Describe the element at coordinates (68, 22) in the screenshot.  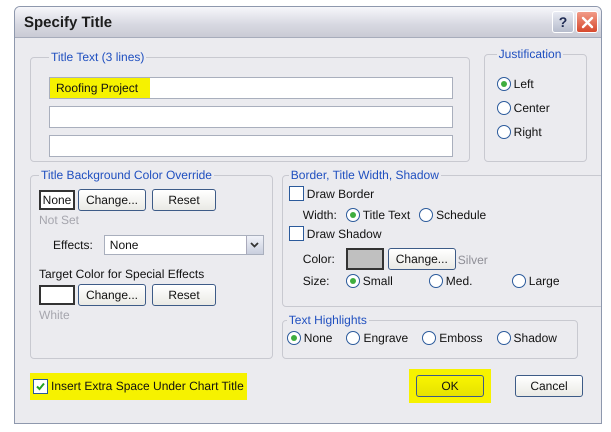
I see `window-title: Specify Title` at that location.